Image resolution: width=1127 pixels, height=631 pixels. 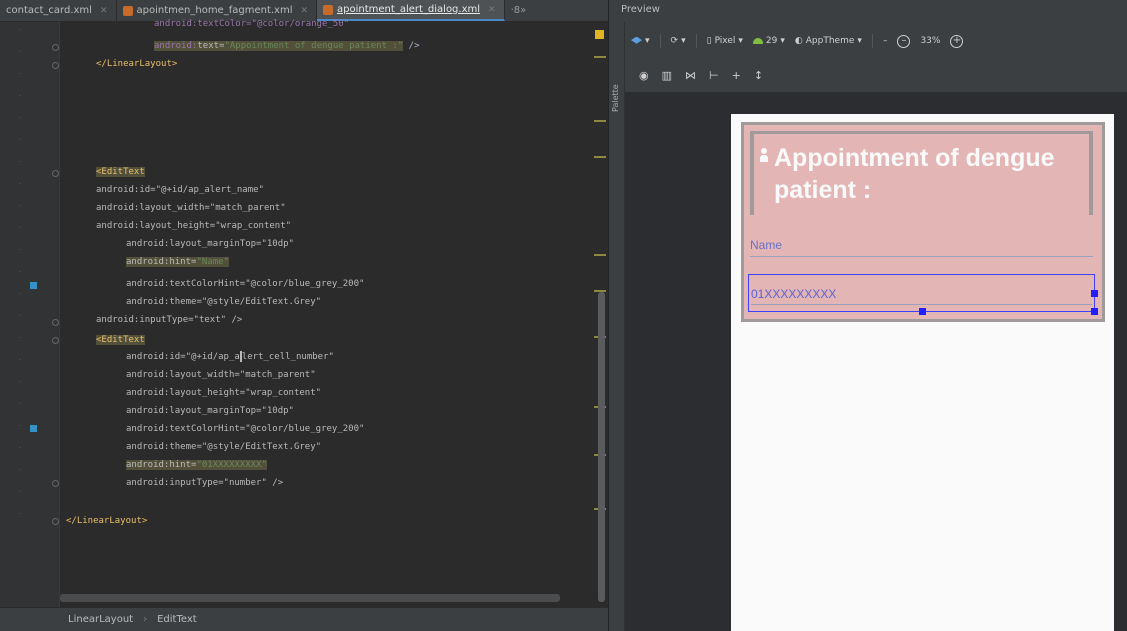 I want to click on preview-toolbar: ▾ ⟳ ▾ ▯ Pixel ▾ 29 ▾ ◐ AppTheme ▾ – – 33% +, so click(x=797, y=41).